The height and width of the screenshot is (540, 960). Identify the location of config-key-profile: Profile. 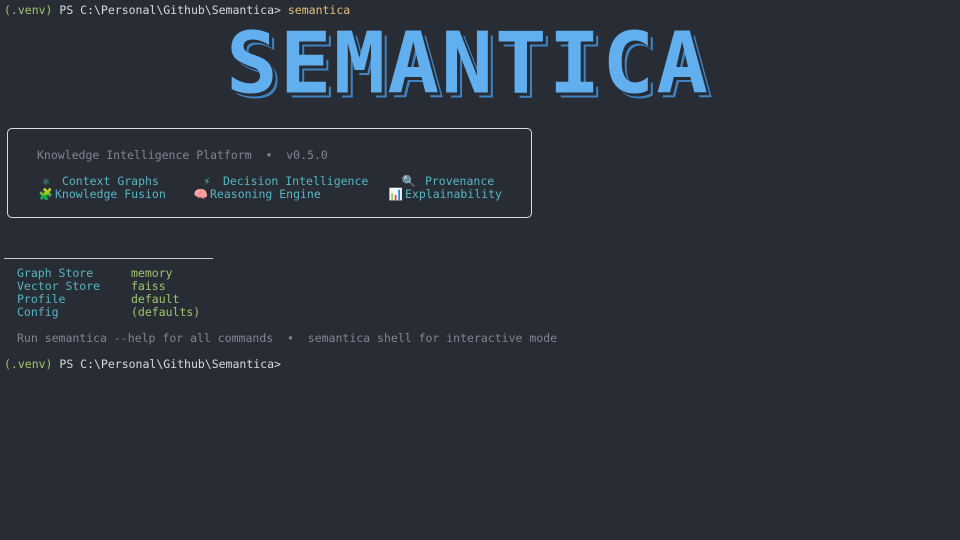
(41, 299).